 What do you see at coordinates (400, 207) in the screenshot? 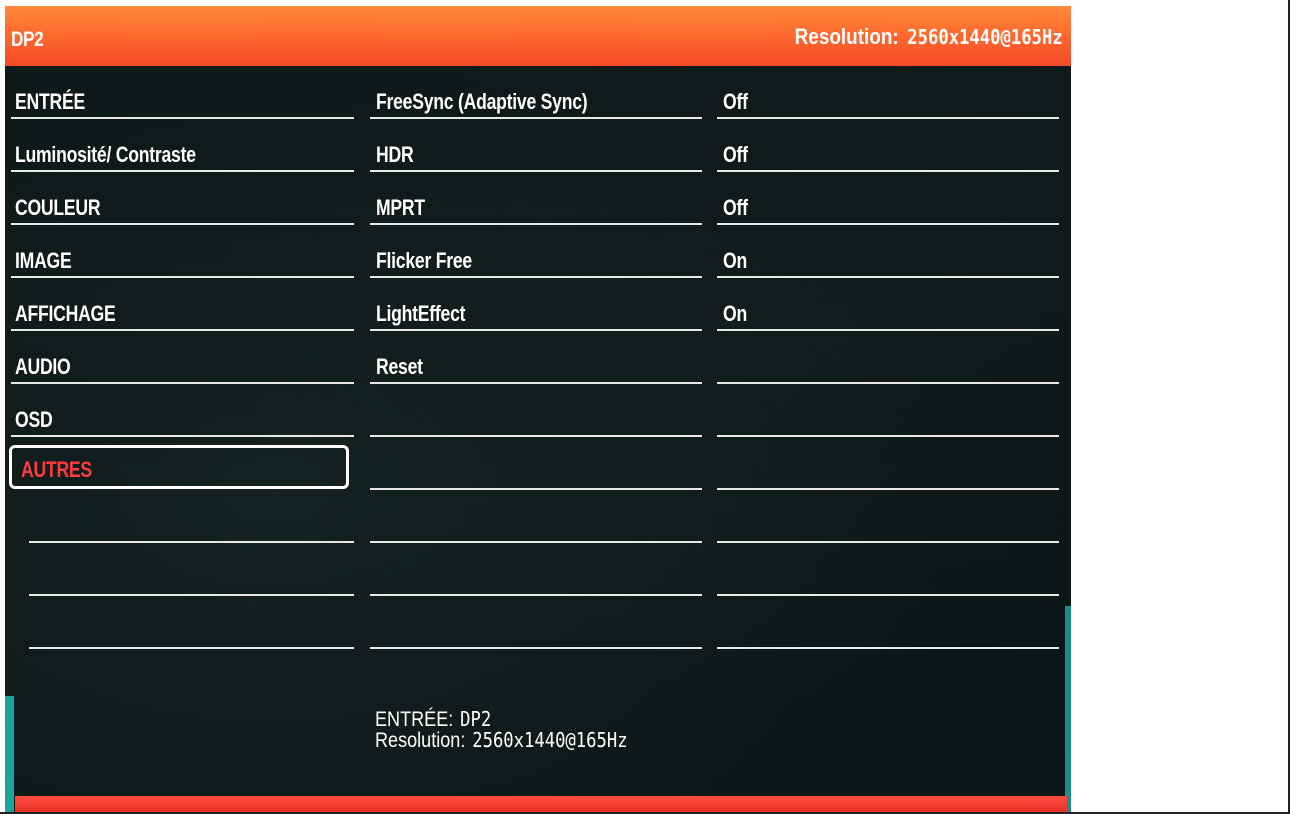
I see `setting-label: MPRT` at bounding box center [400, 207].